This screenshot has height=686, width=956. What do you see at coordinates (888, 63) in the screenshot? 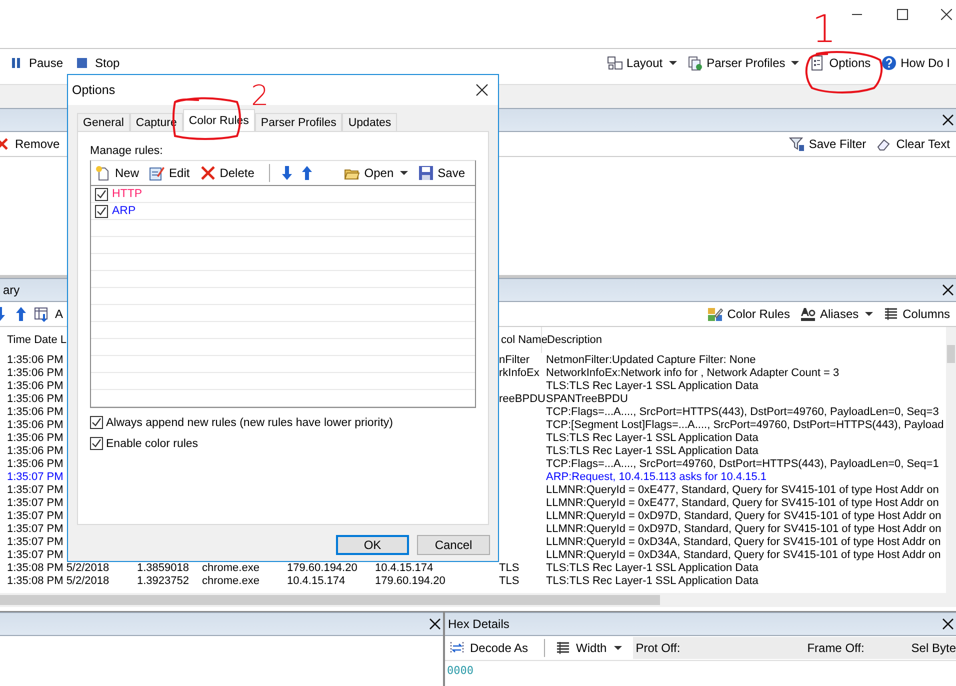
I see `help-icon` at bounding box center [888, 63].